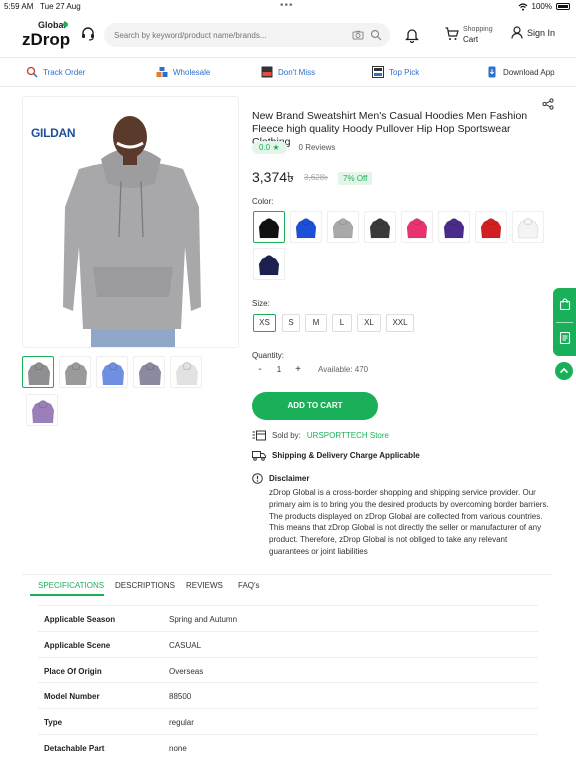 Image resolution: width=576 pixels, height=768 pixels. What do you see at coordinates (288, 57) in the screenshot?
I see `header-divider` at bounding box center [288, 57].